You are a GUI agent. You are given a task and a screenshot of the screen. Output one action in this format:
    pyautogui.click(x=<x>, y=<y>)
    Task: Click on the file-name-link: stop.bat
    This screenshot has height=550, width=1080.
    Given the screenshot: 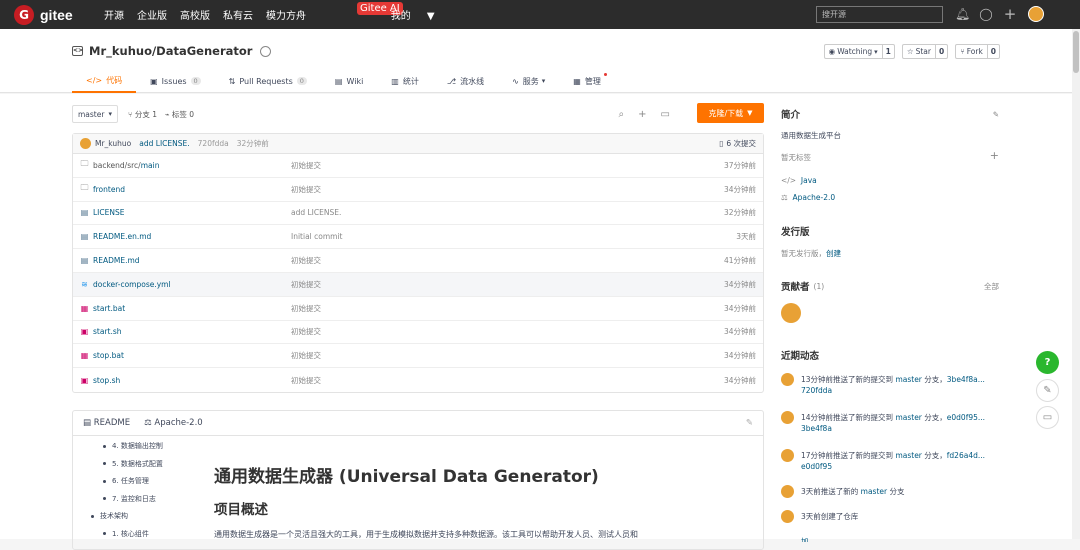 What is the action you would take?
    pyautogui.click(x=193, y=355)
    